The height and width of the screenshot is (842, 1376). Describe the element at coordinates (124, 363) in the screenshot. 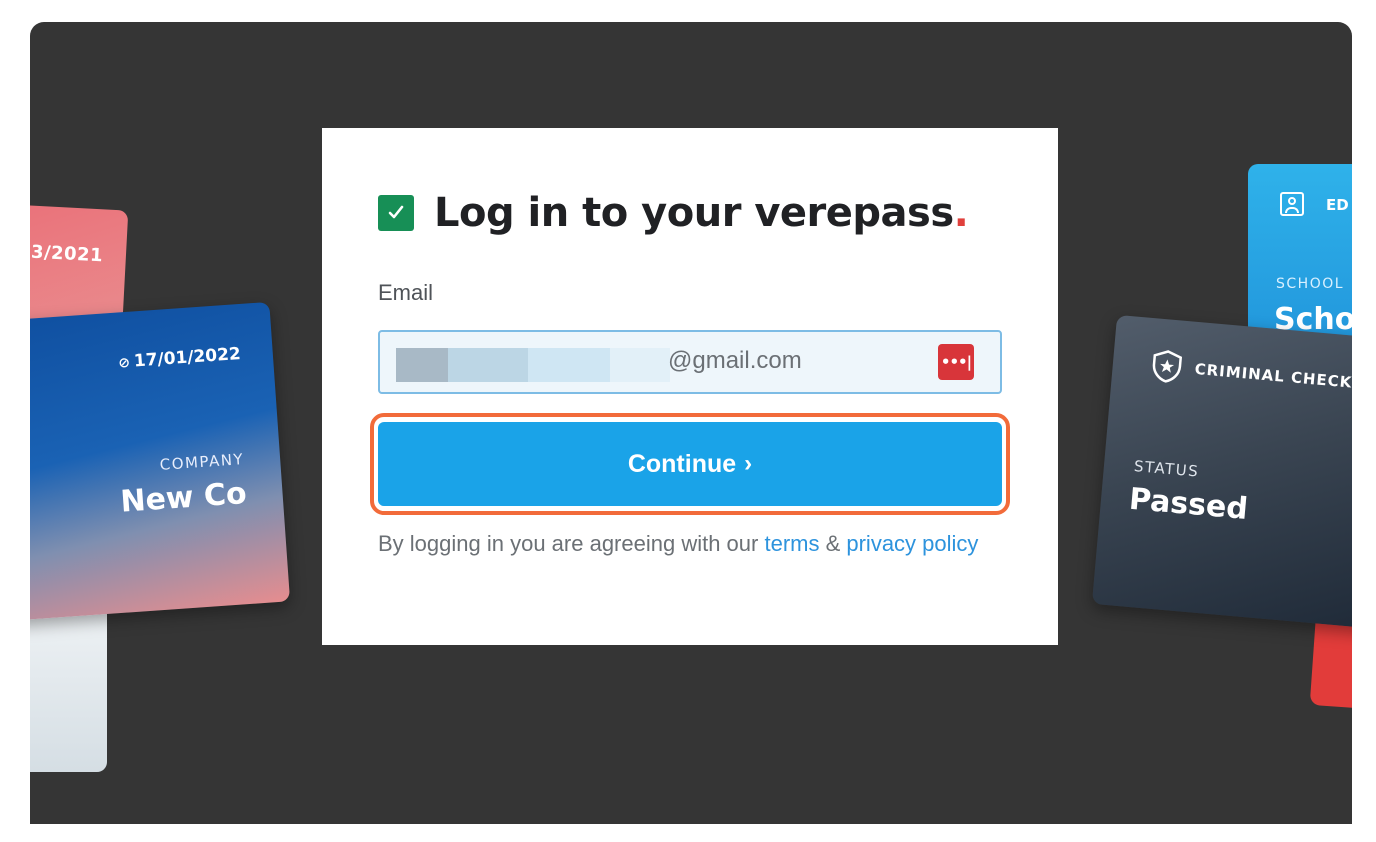

I see `clock-icon: ⊘` at that location.